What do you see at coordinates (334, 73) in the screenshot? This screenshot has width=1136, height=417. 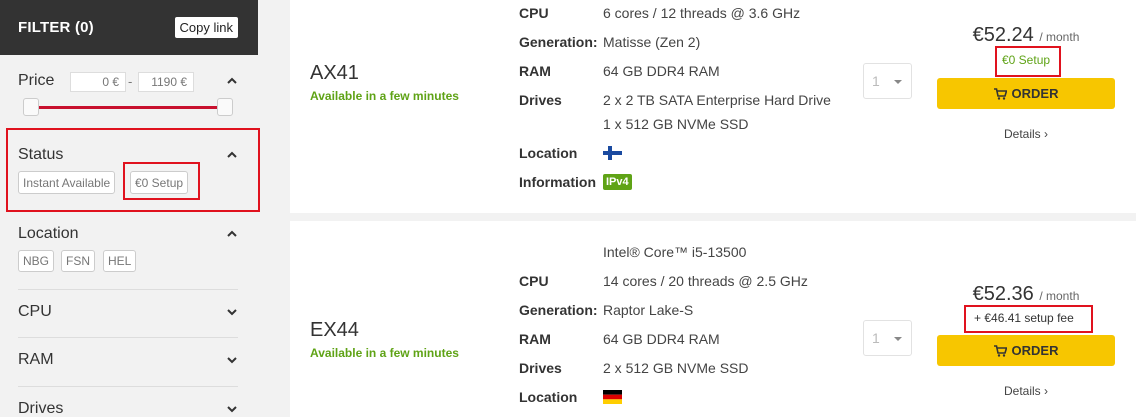 I see `server-name: AX41` at bounding box center [334, 73].